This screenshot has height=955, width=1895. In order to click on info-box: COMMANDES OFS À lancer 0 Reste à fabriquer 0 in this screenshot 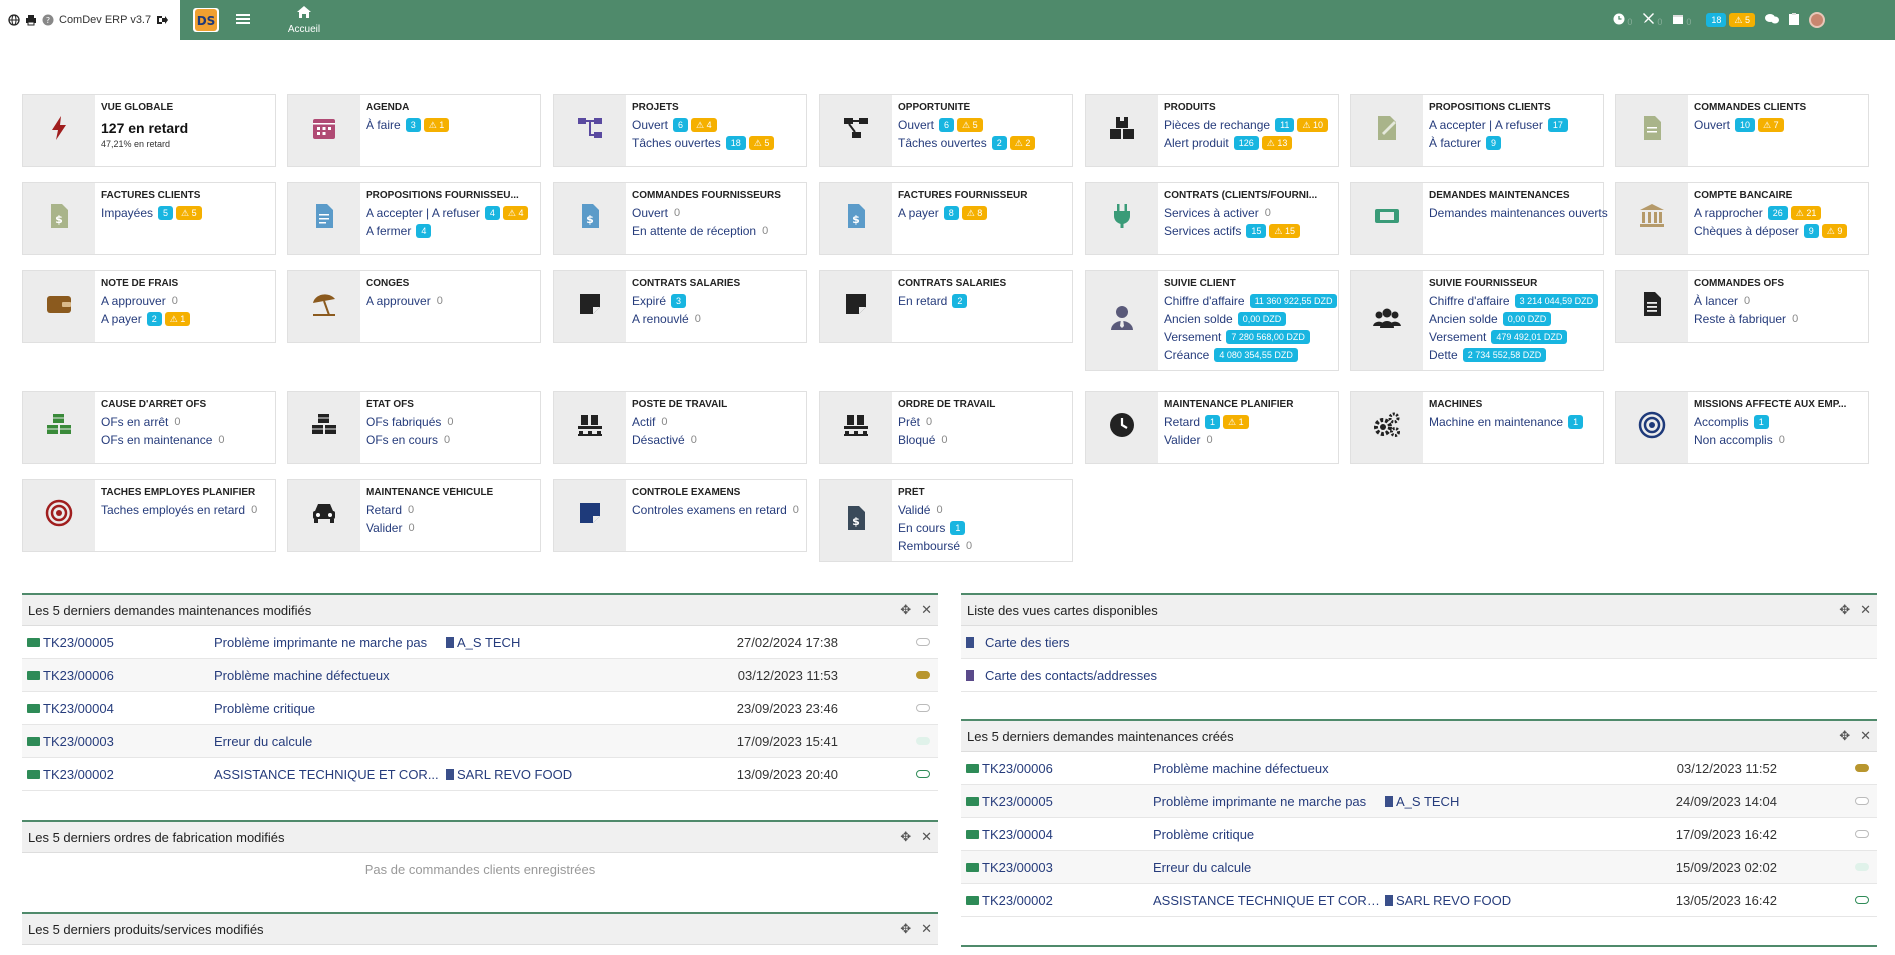, I will do `click(1742, 306)`.